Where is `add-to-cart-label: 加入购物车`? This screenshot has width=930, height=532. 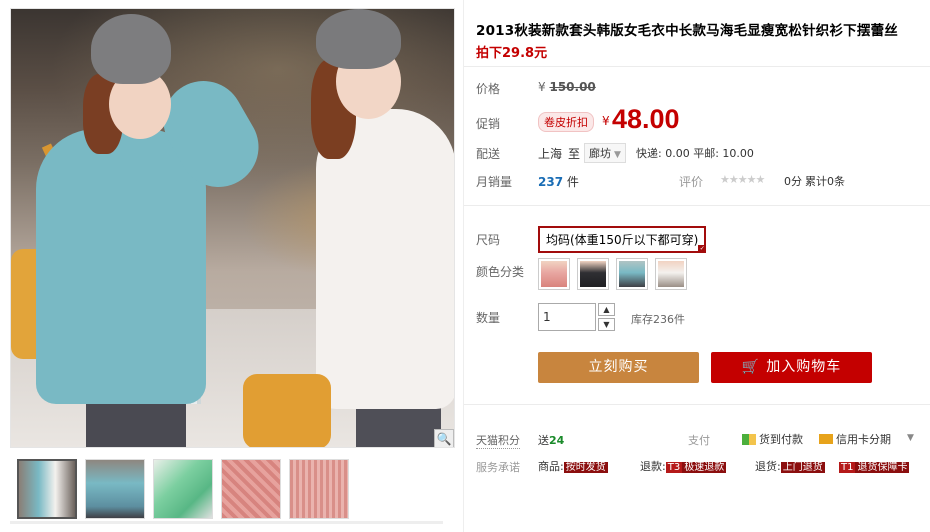 add-to-cart-label: 加入购物车 is located at coordinates (804, 367).